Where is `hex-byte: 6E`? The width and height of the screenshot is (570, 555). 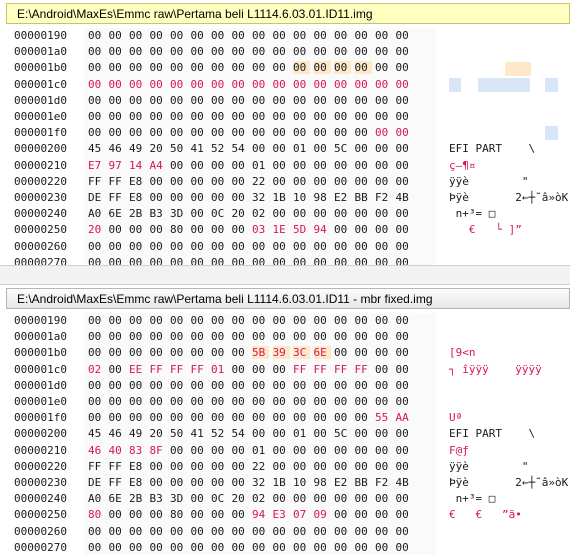 hex-byte: 6E is located at coordinates (322, 353).